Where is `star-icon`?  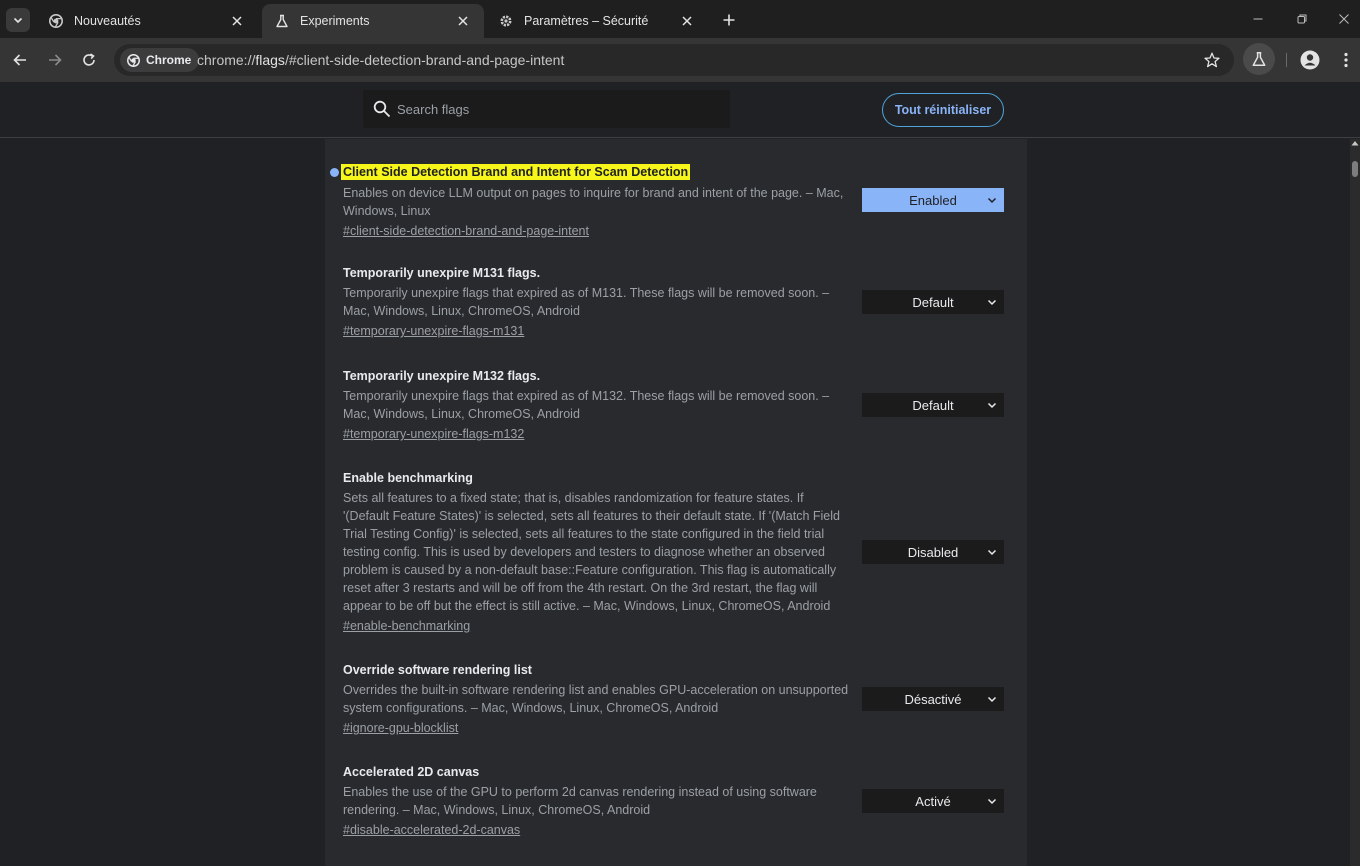
star-icon is located at coordinates (1212, 60).